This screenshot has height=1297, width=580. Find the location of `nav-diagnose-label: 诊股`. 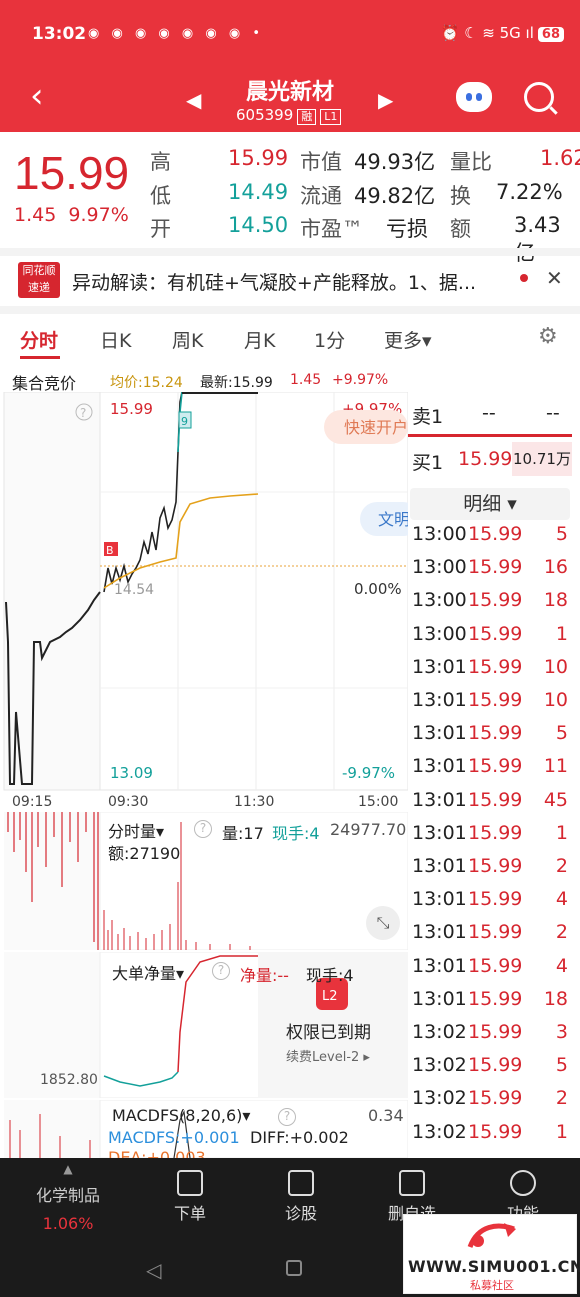

nav-diagnose-label: 诊股 is located at coordinates (300, 1213).